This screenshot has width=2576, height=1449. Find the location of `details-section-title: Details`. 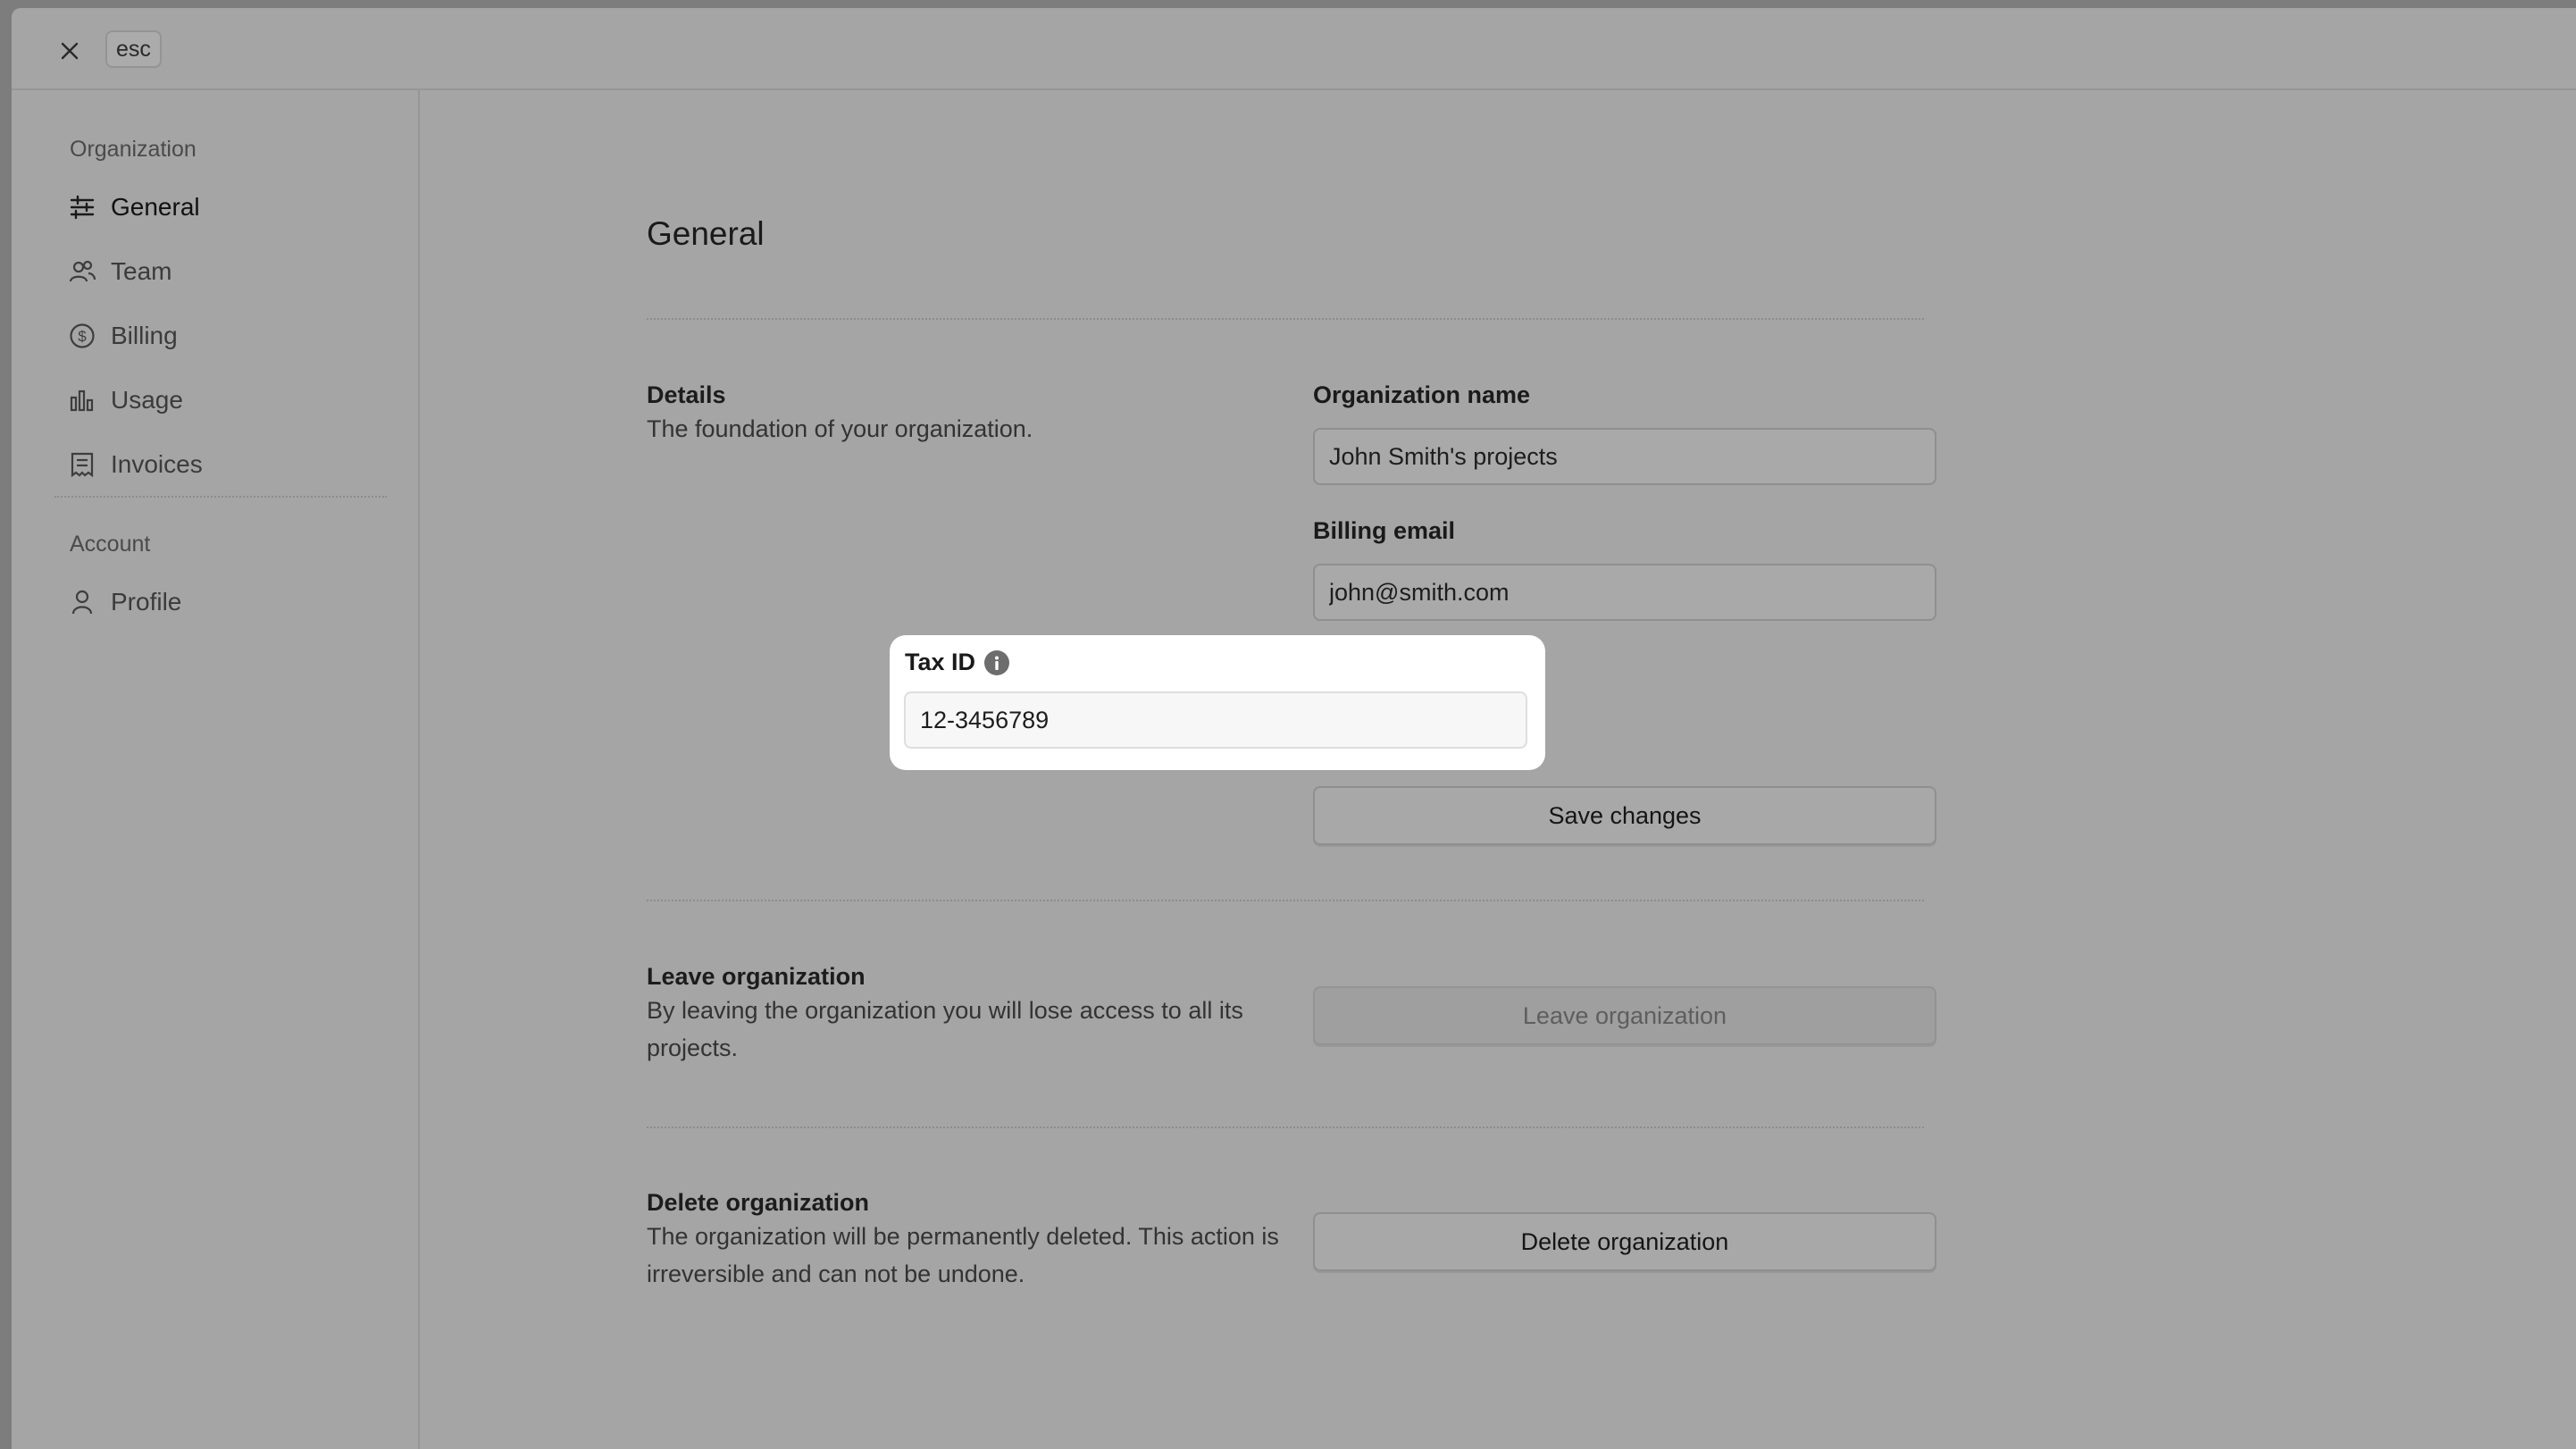

details-section-title: Details is located at coordinates (687, 394).